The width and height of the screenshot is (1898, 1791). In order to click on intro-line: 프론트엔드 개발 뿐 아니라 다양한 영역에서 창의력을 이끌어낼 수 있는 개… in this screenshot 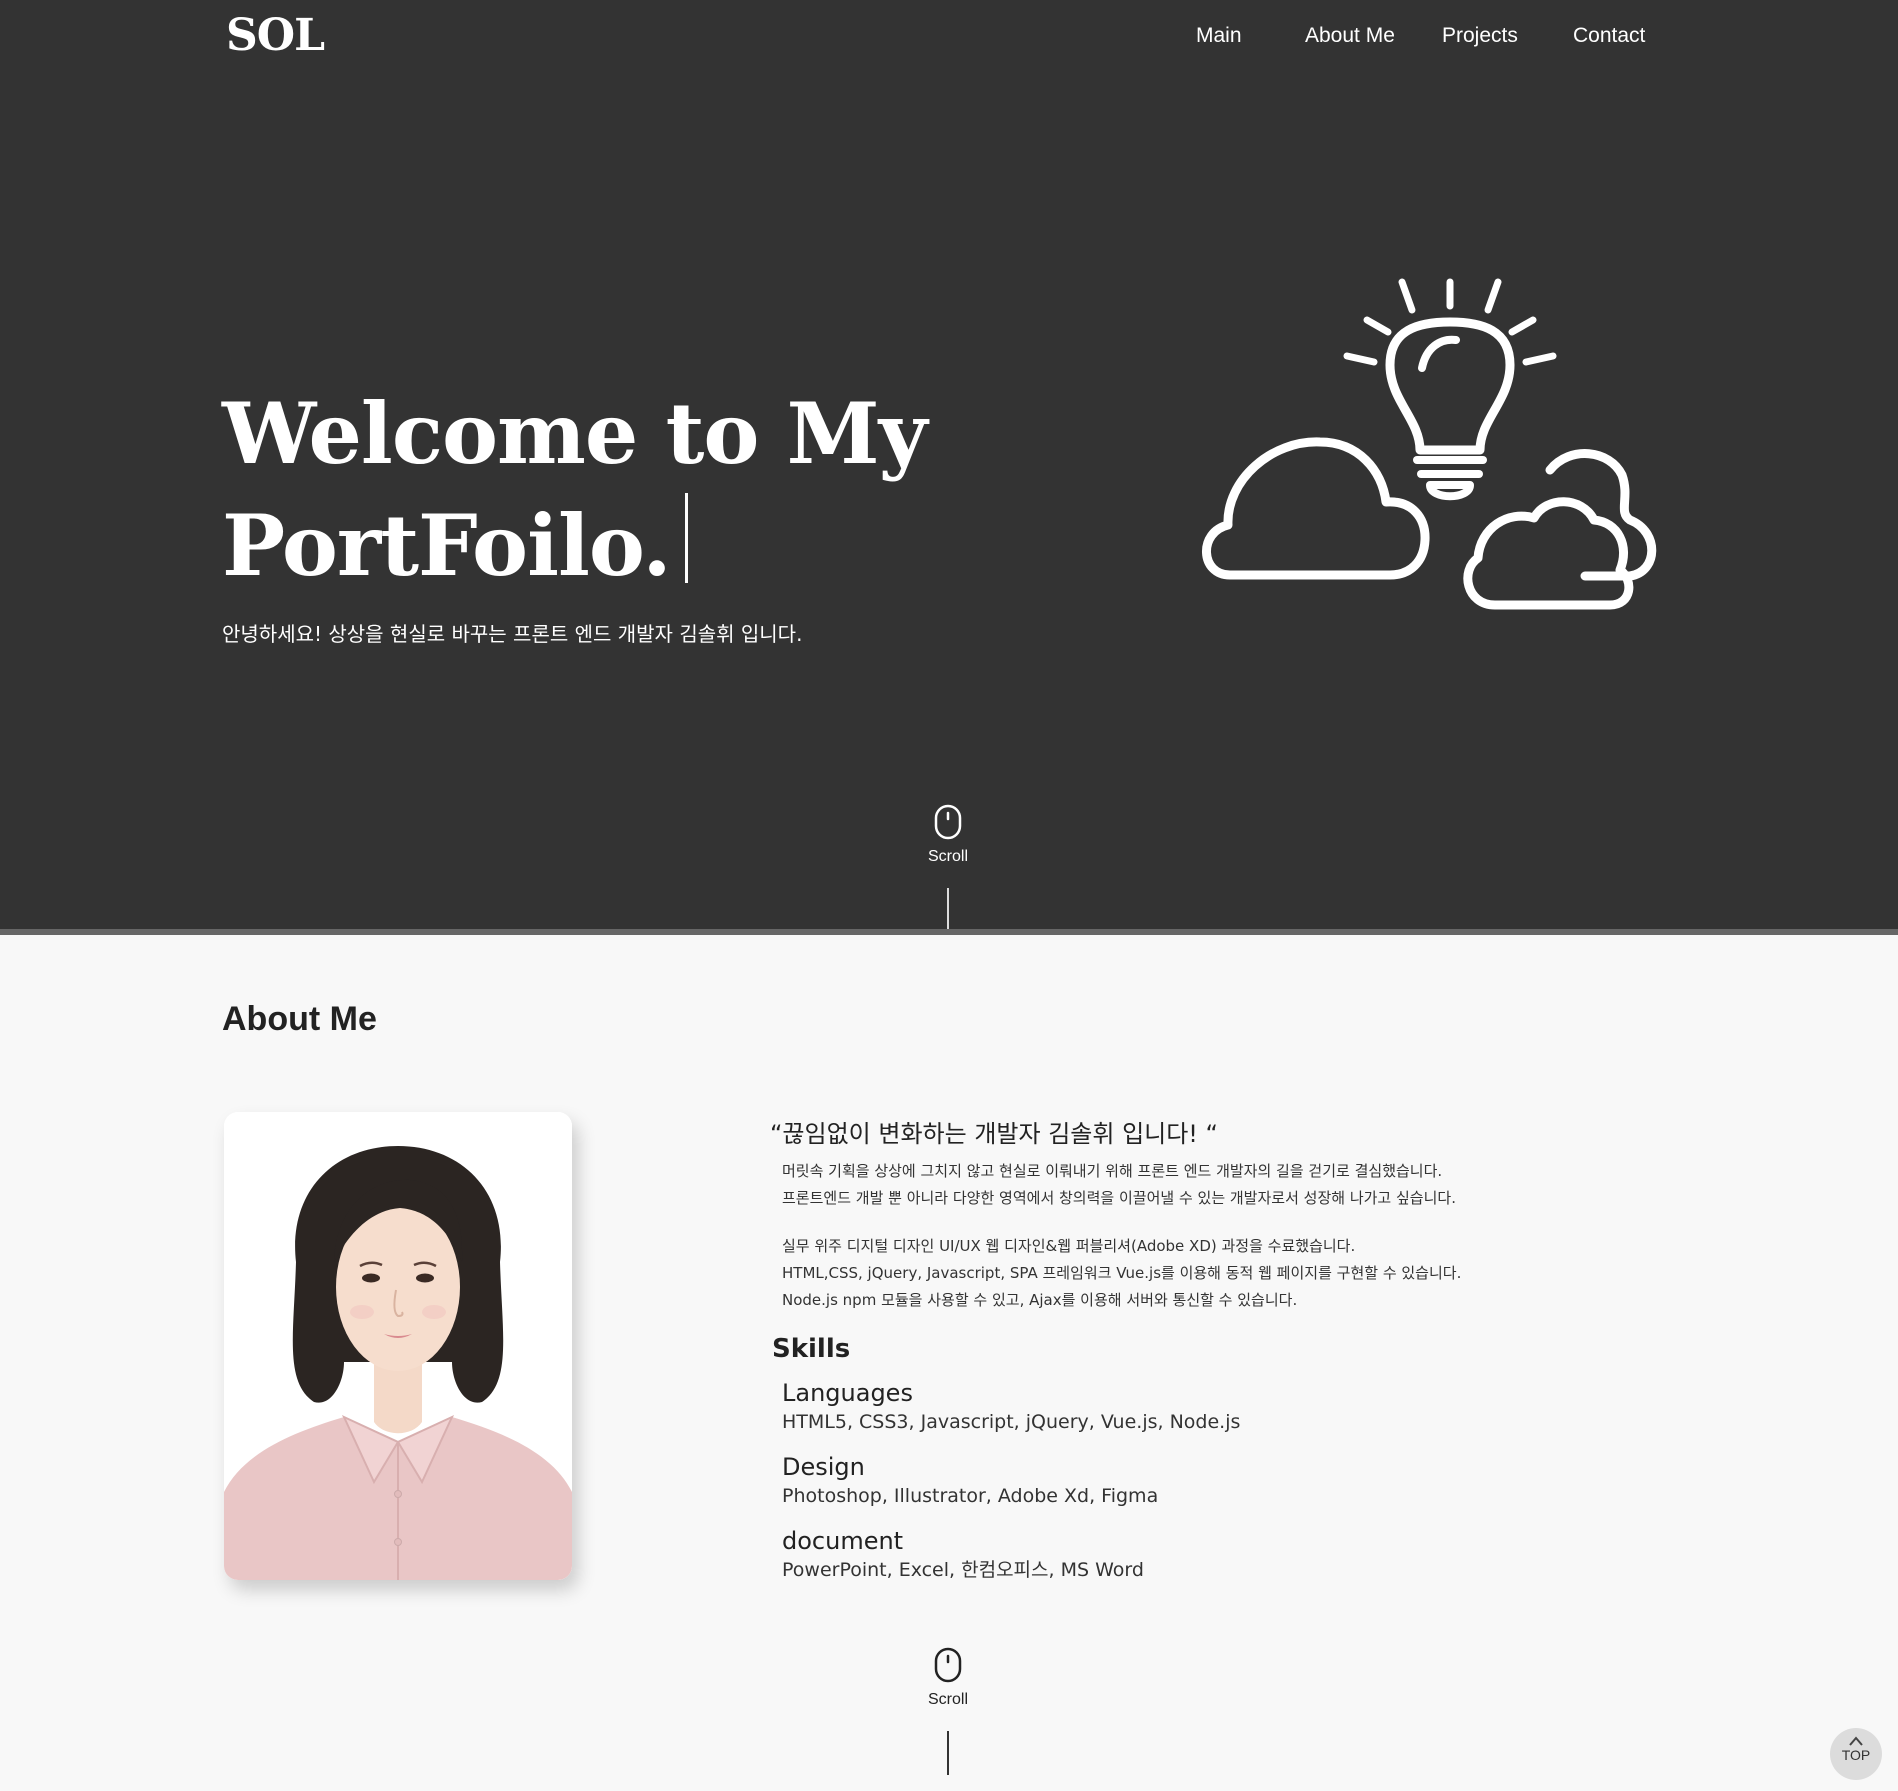, I will do `click(1119, 1198)`.